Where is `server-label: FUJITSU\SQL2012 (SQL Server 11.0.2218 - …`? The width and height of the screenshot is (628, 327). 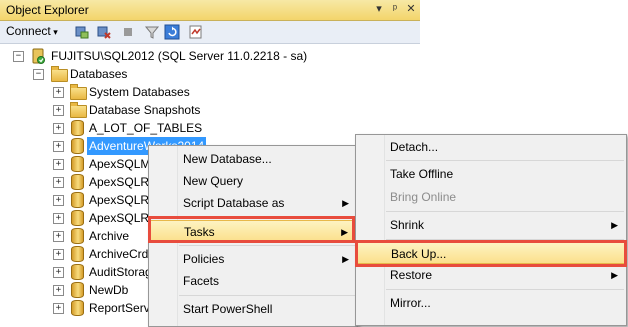
server-label: FUJITSU\SQL2012 (SQL Server 11.0.2218 - … is located at coordinates (179, 56).